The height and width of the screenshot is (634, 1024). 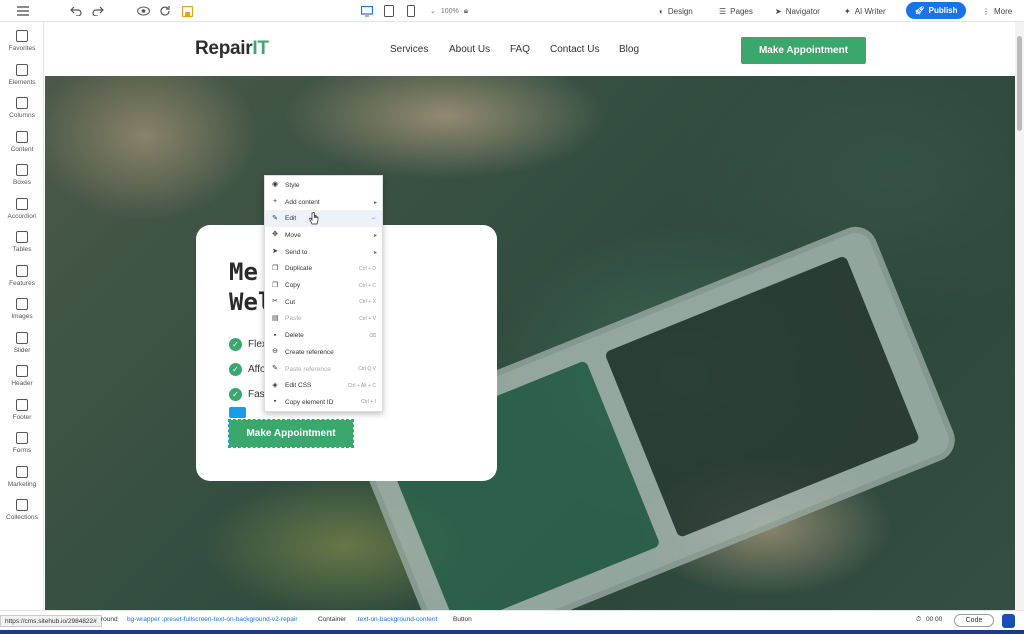 I want to click on footer-icon, so click(x=22, y=404).